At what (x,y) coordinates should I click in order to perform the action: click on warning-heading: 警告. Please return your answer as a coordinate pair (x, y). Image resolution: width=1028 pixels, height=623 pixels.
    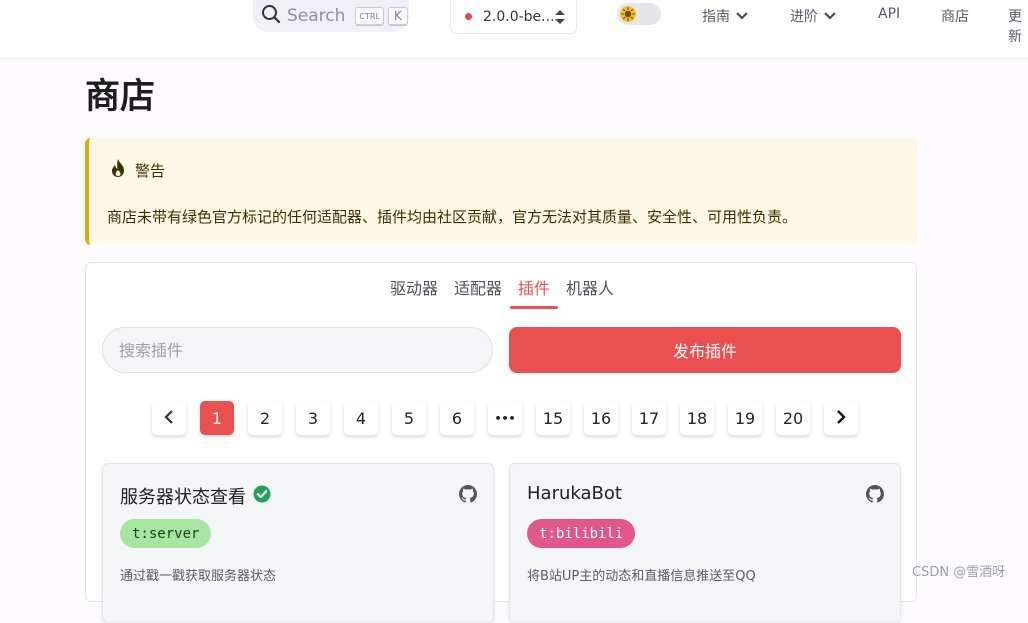
    Looking at the image, I should click on (137, 170).